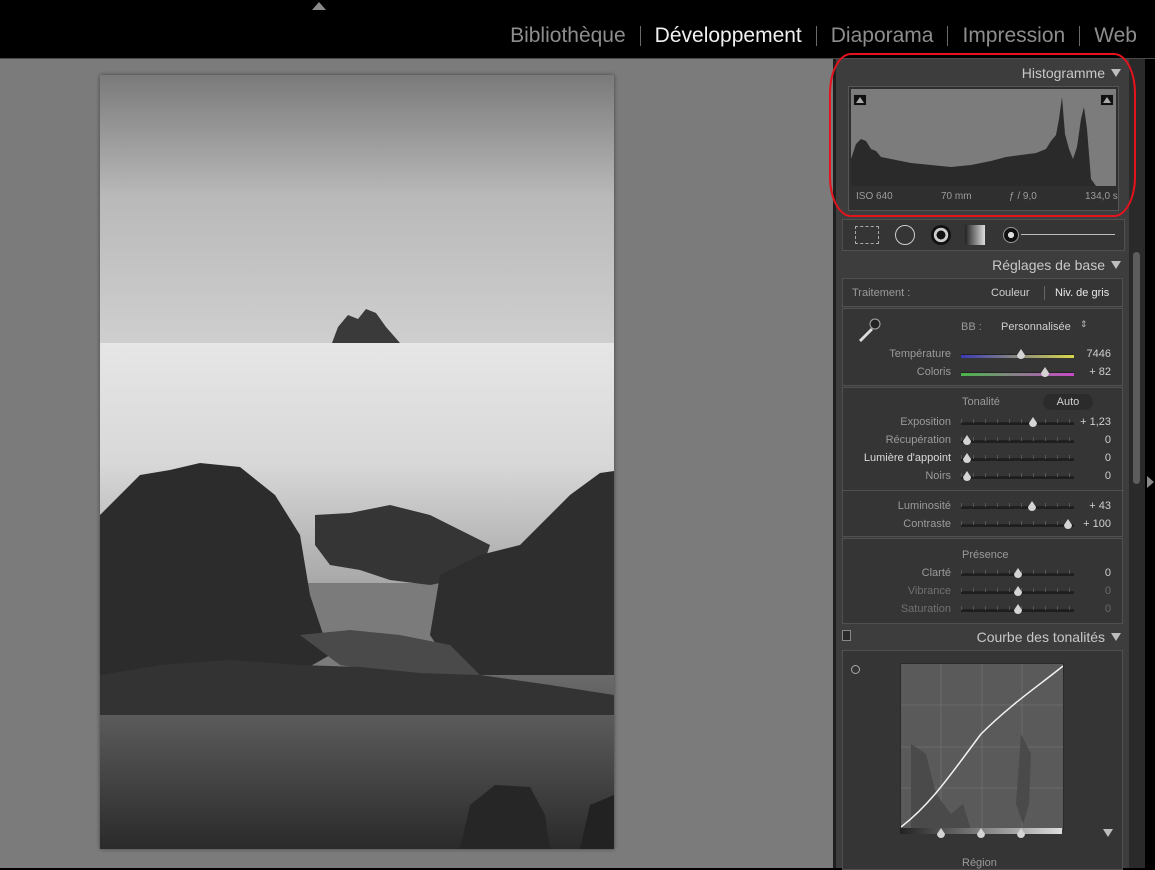 The image size is (1155, 870). I want to click on wb-select-arrows-icon: ⇕, so click(1084, 324).